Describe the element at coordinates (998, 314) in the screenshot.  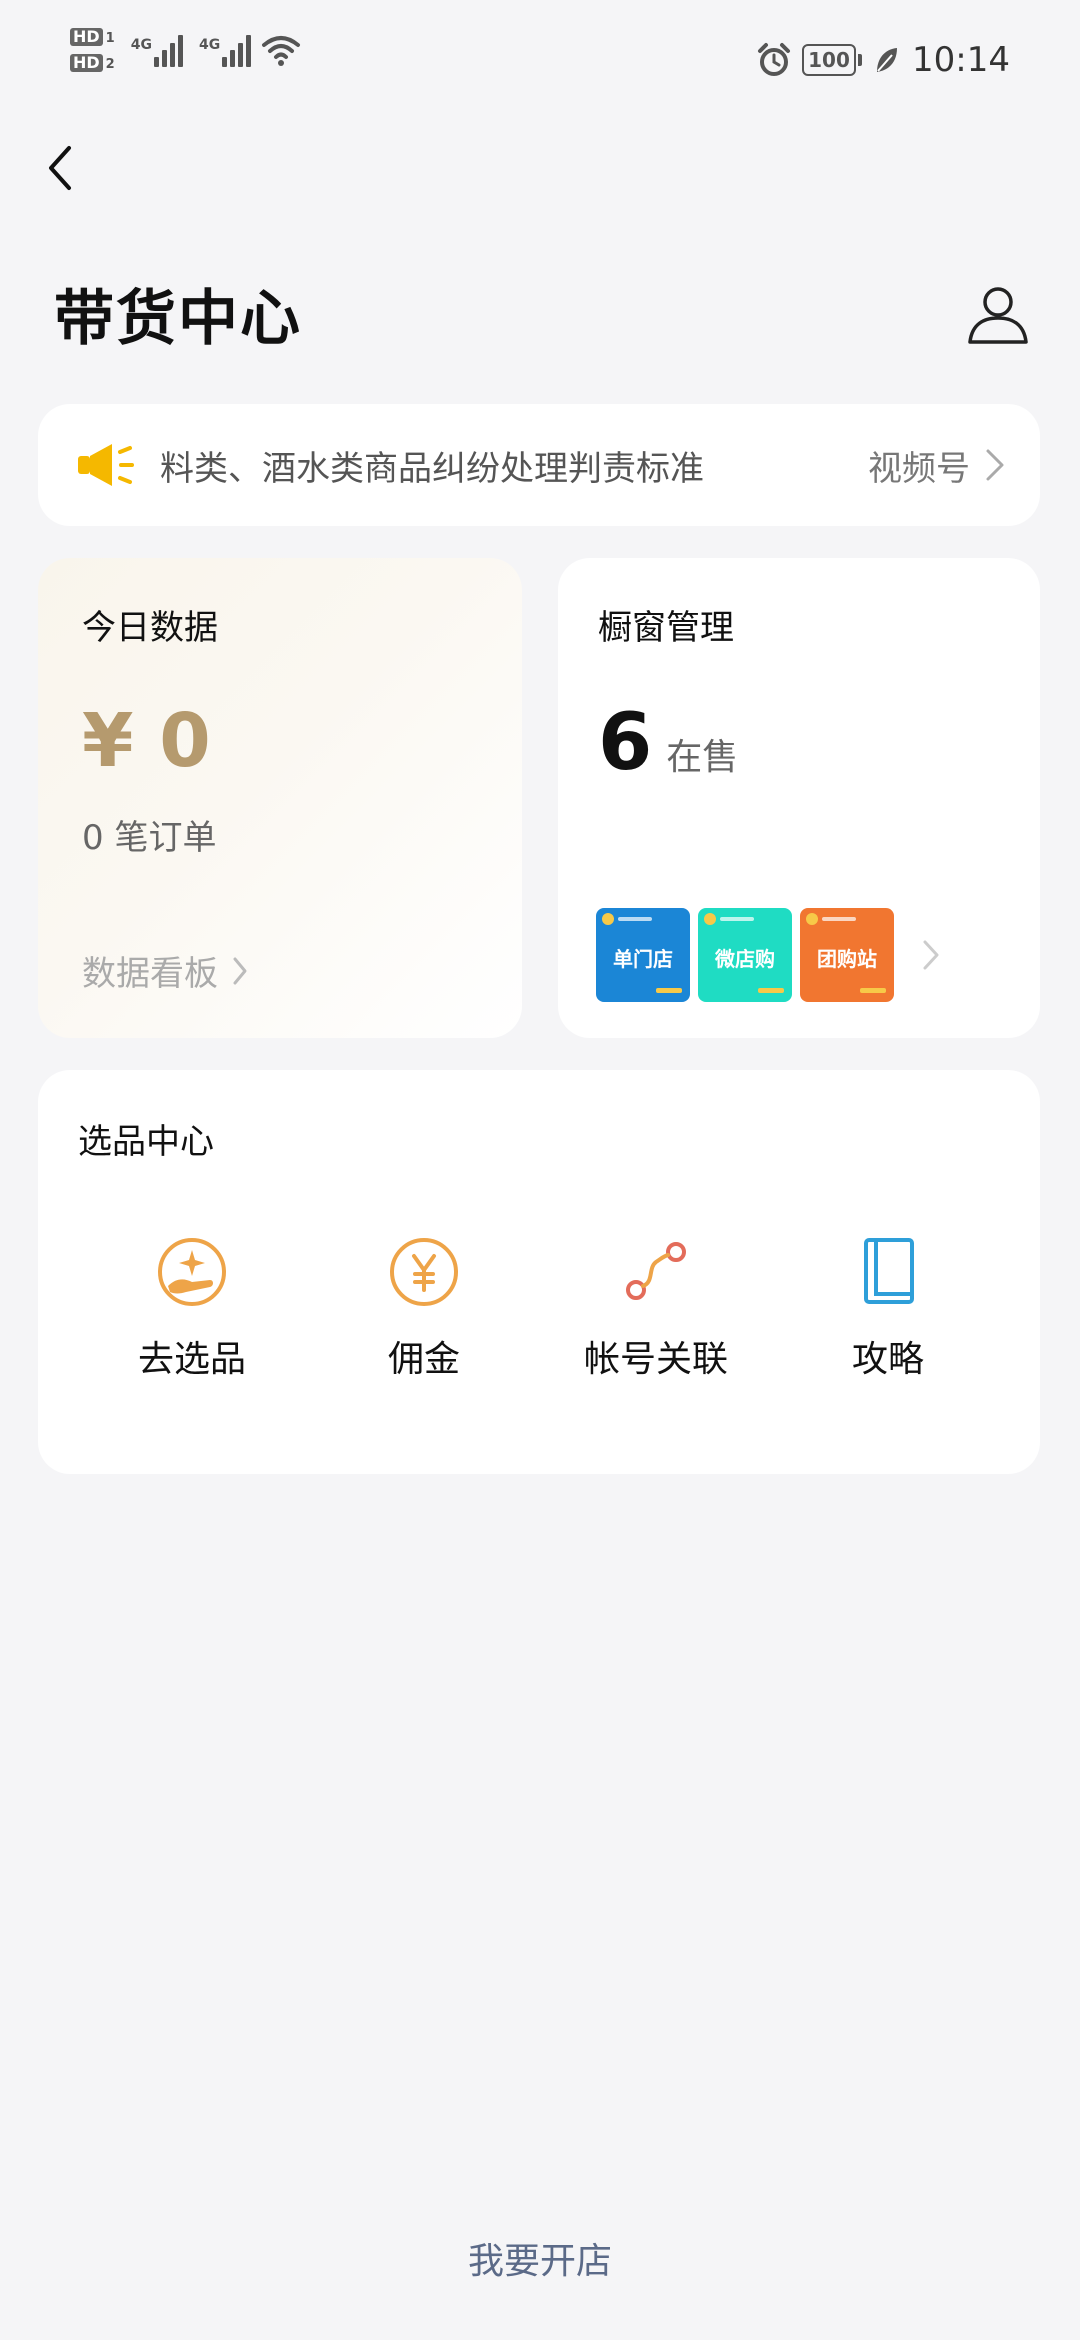
I see `profile-icon` at that location.